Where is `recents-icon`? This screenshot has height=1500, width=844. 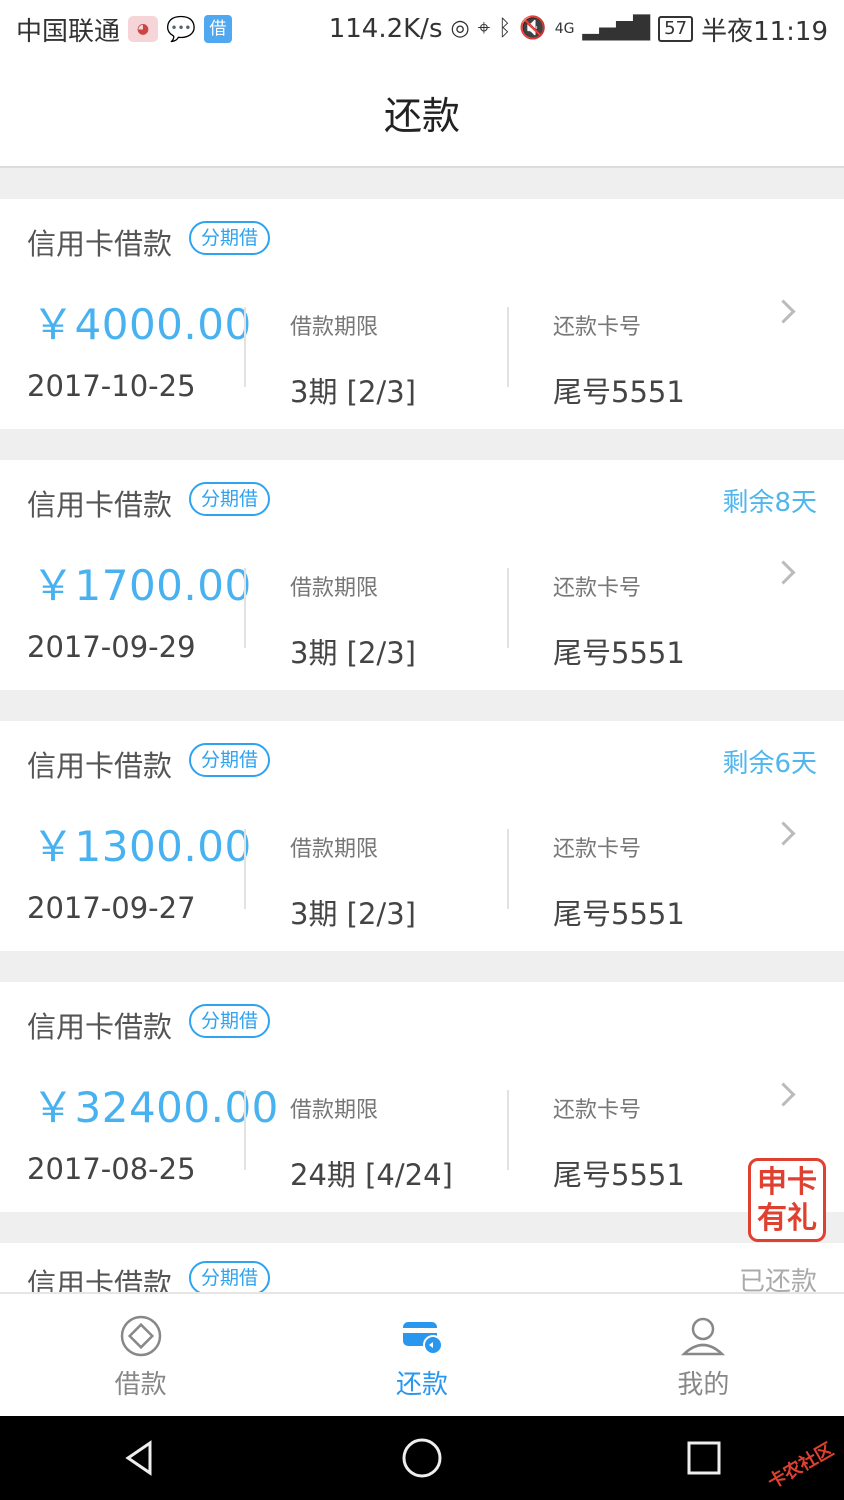
recents-icon is located at coordinates (704, 1458).